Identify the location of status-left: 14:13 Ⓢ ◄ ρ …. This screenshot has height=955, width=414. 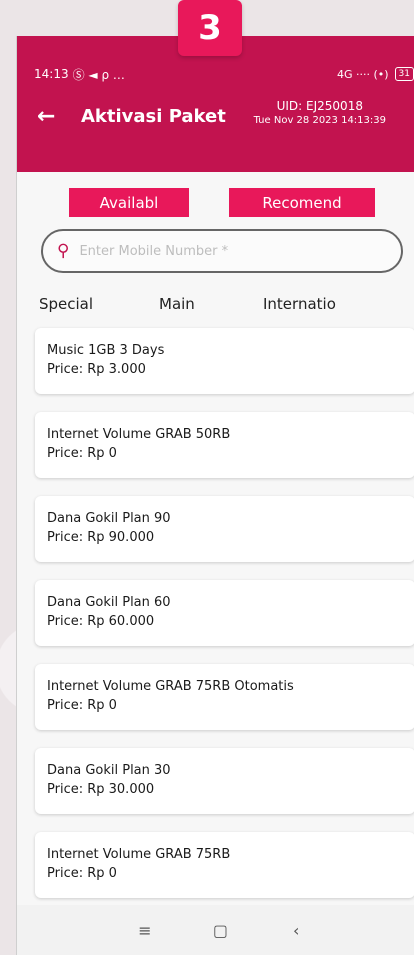
(79, 74).